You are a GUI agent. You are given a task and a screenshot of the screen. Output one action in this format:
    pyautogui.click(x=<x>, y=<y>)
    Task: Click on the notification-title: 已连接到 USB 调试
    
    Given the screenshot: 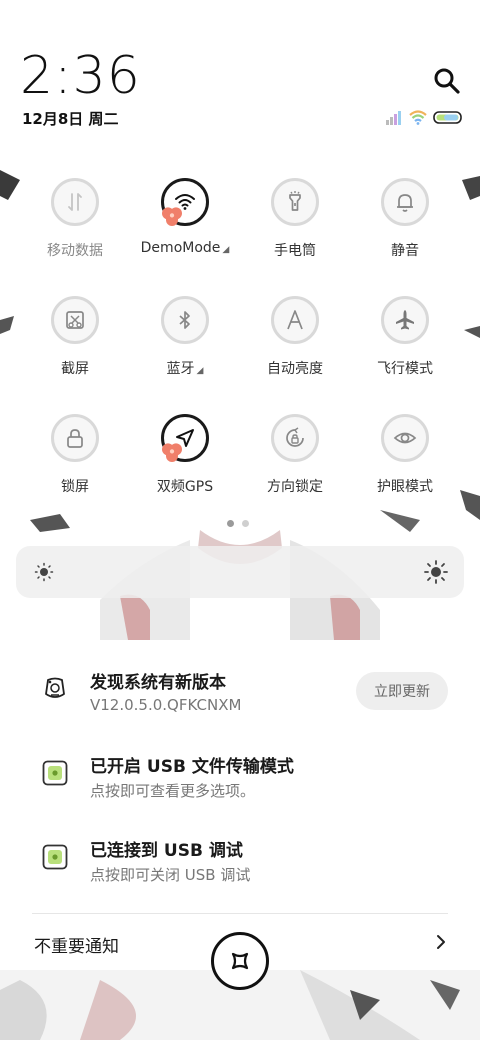 What is the action you would take?
    pyautogui.click(x=166, y=851)
    